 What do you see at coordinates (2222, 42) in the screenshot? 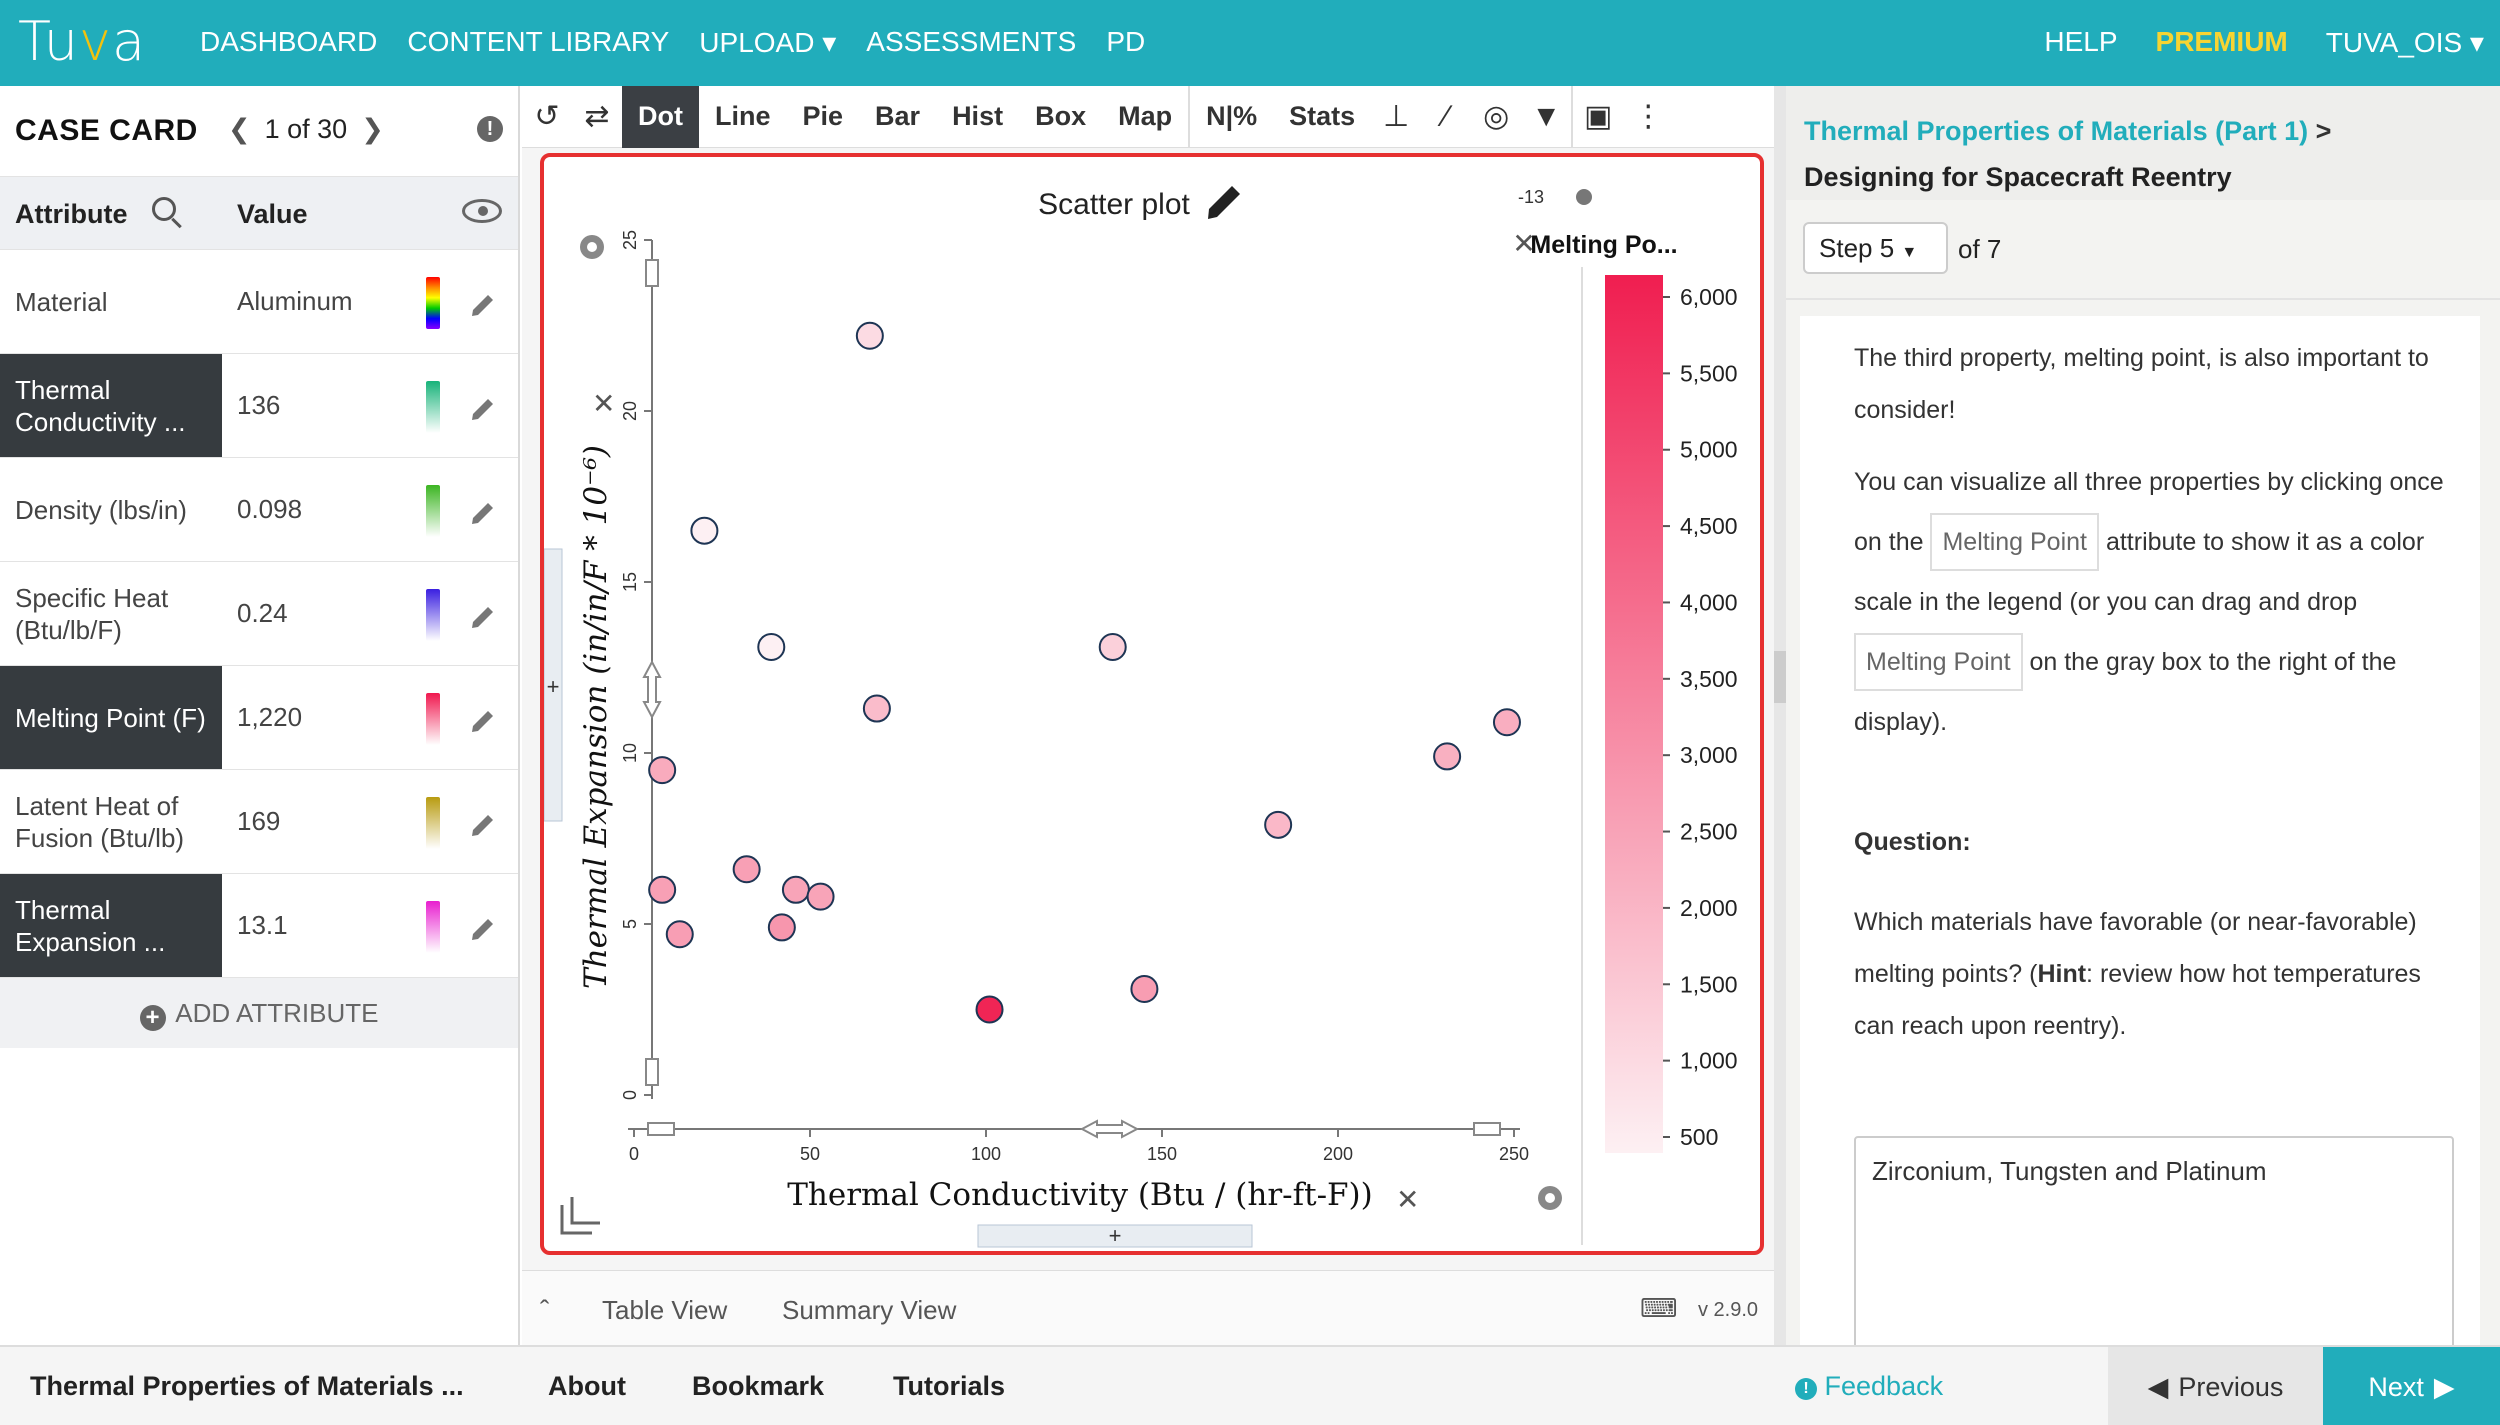
I see `nav-premium: PREMIUM` at bounding box center [2222, 42].